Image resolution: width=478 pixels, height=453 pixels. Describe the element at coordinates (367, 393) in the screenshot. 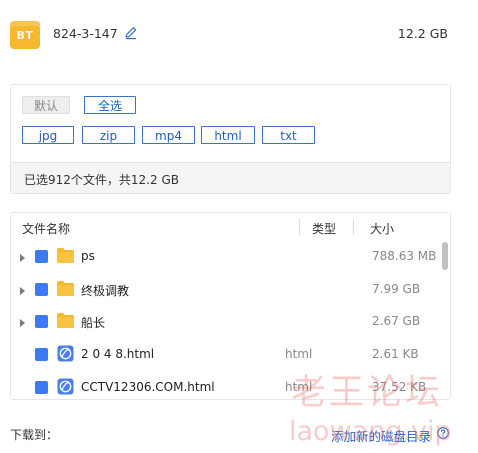

I see `watermark-text: 老王论坛` at that location.